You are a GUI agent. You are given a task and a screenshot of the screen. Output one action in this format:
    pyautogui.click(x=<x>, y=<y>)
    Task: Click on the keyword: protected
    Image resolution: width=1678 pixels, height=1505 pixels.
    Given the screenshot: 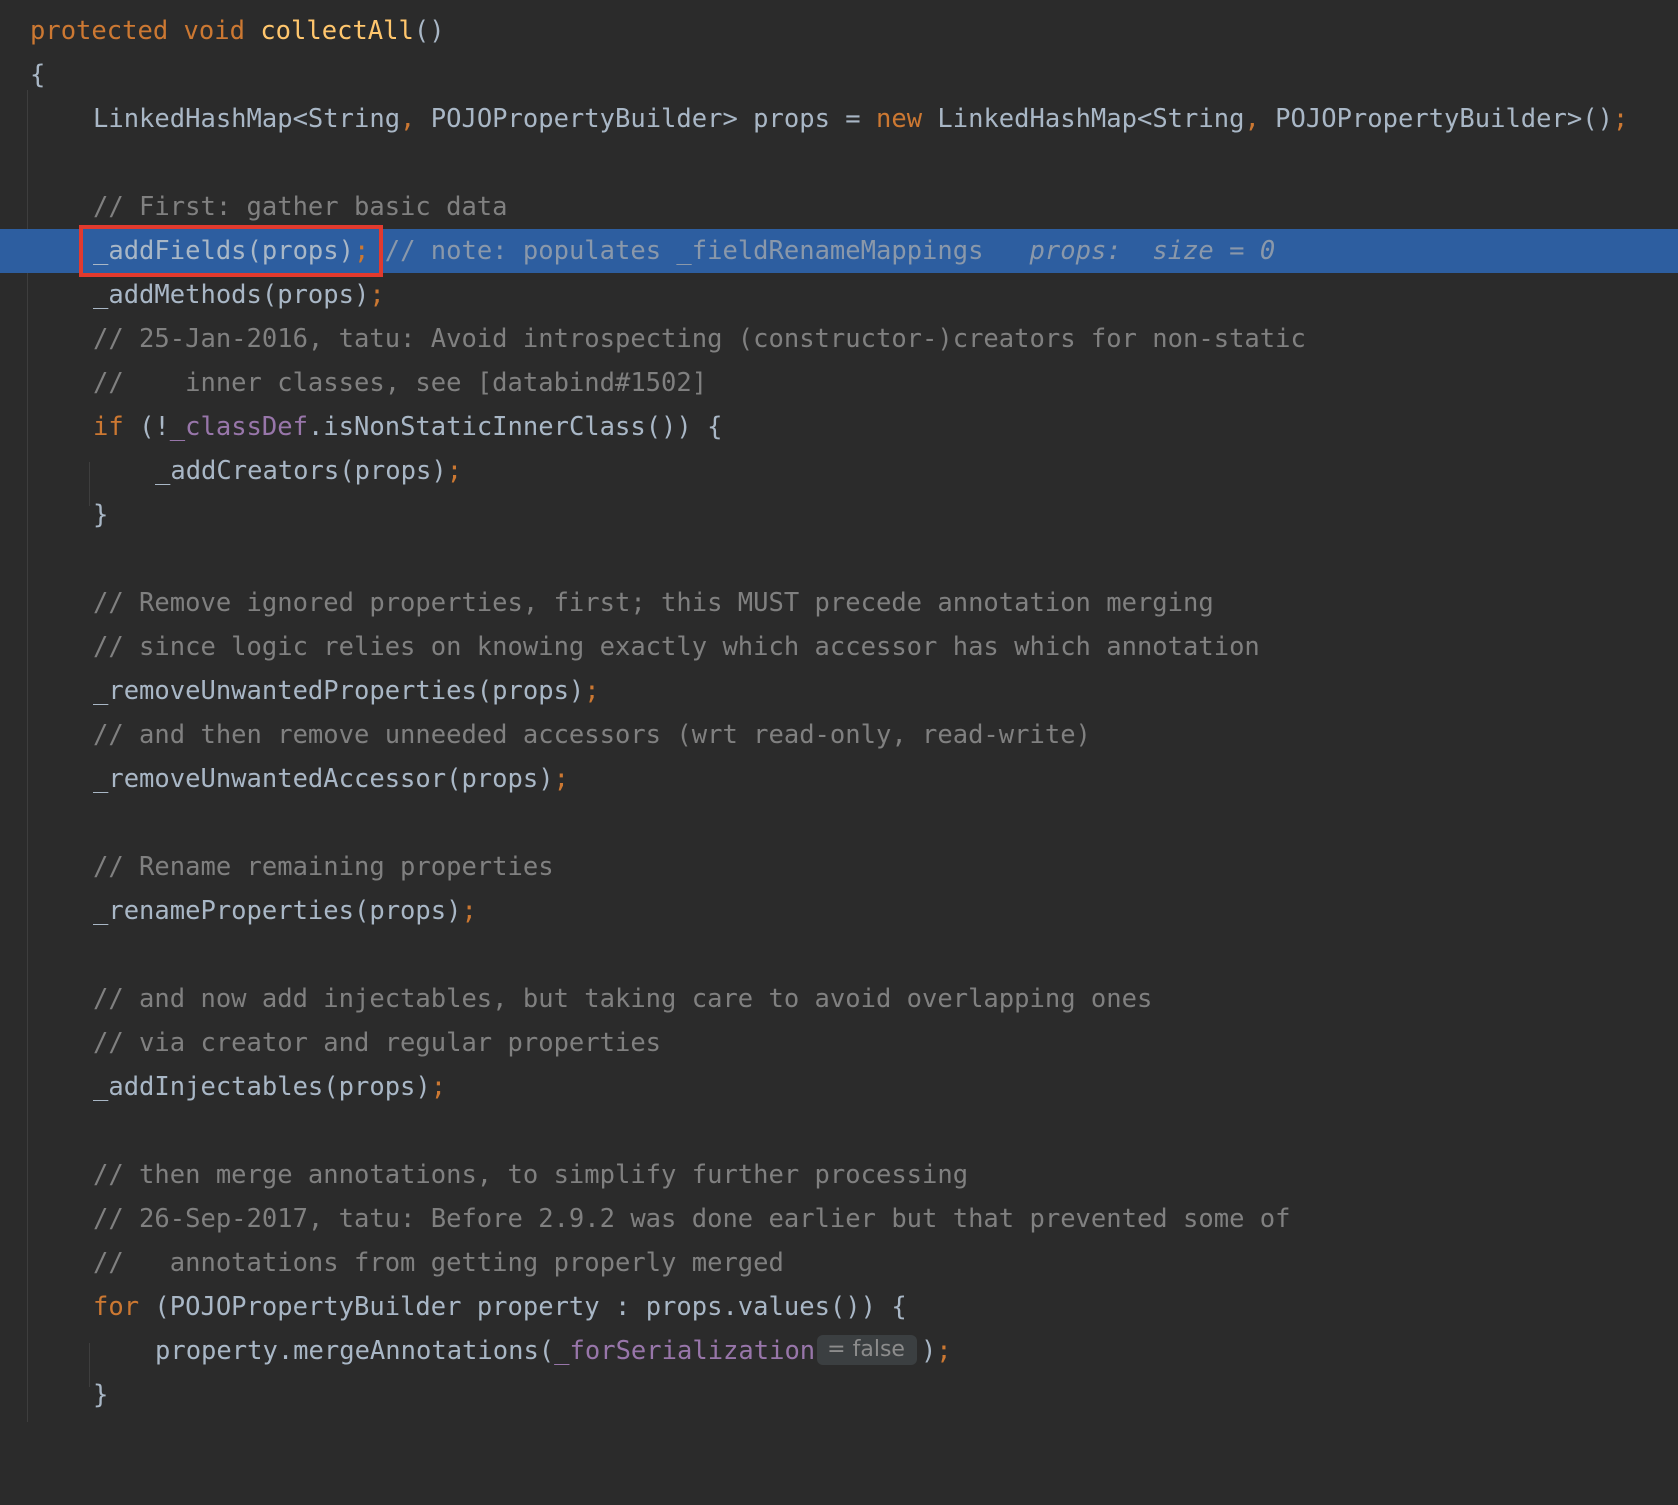 What is the action you would take?
    pyautogui.click(x=99, y=31)
    